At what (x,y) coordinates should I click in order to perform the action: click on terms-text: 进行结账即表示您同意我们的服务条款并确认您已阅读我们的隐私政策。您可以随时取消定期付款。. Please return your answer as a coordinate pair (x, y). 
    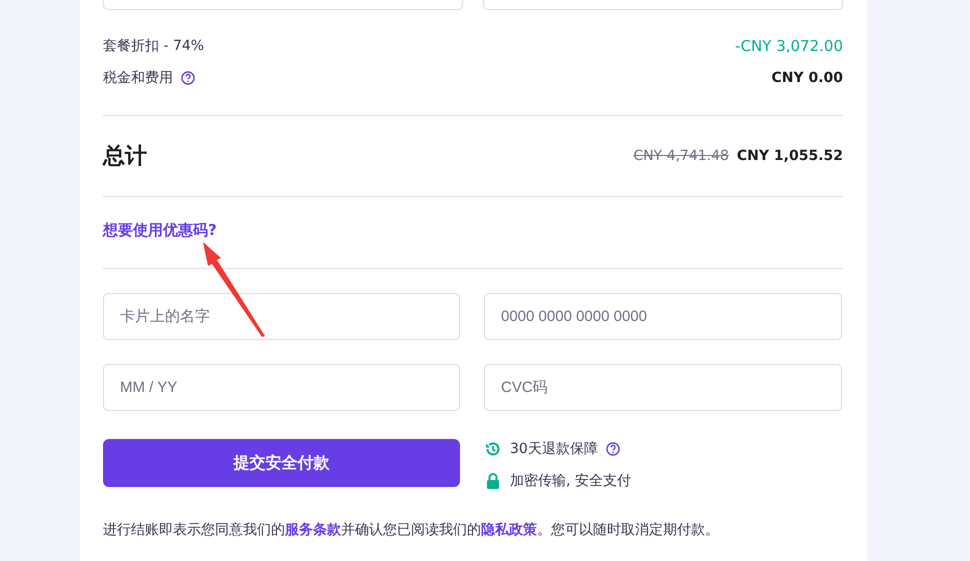
    Looking at the image, I should click on (411, 530).